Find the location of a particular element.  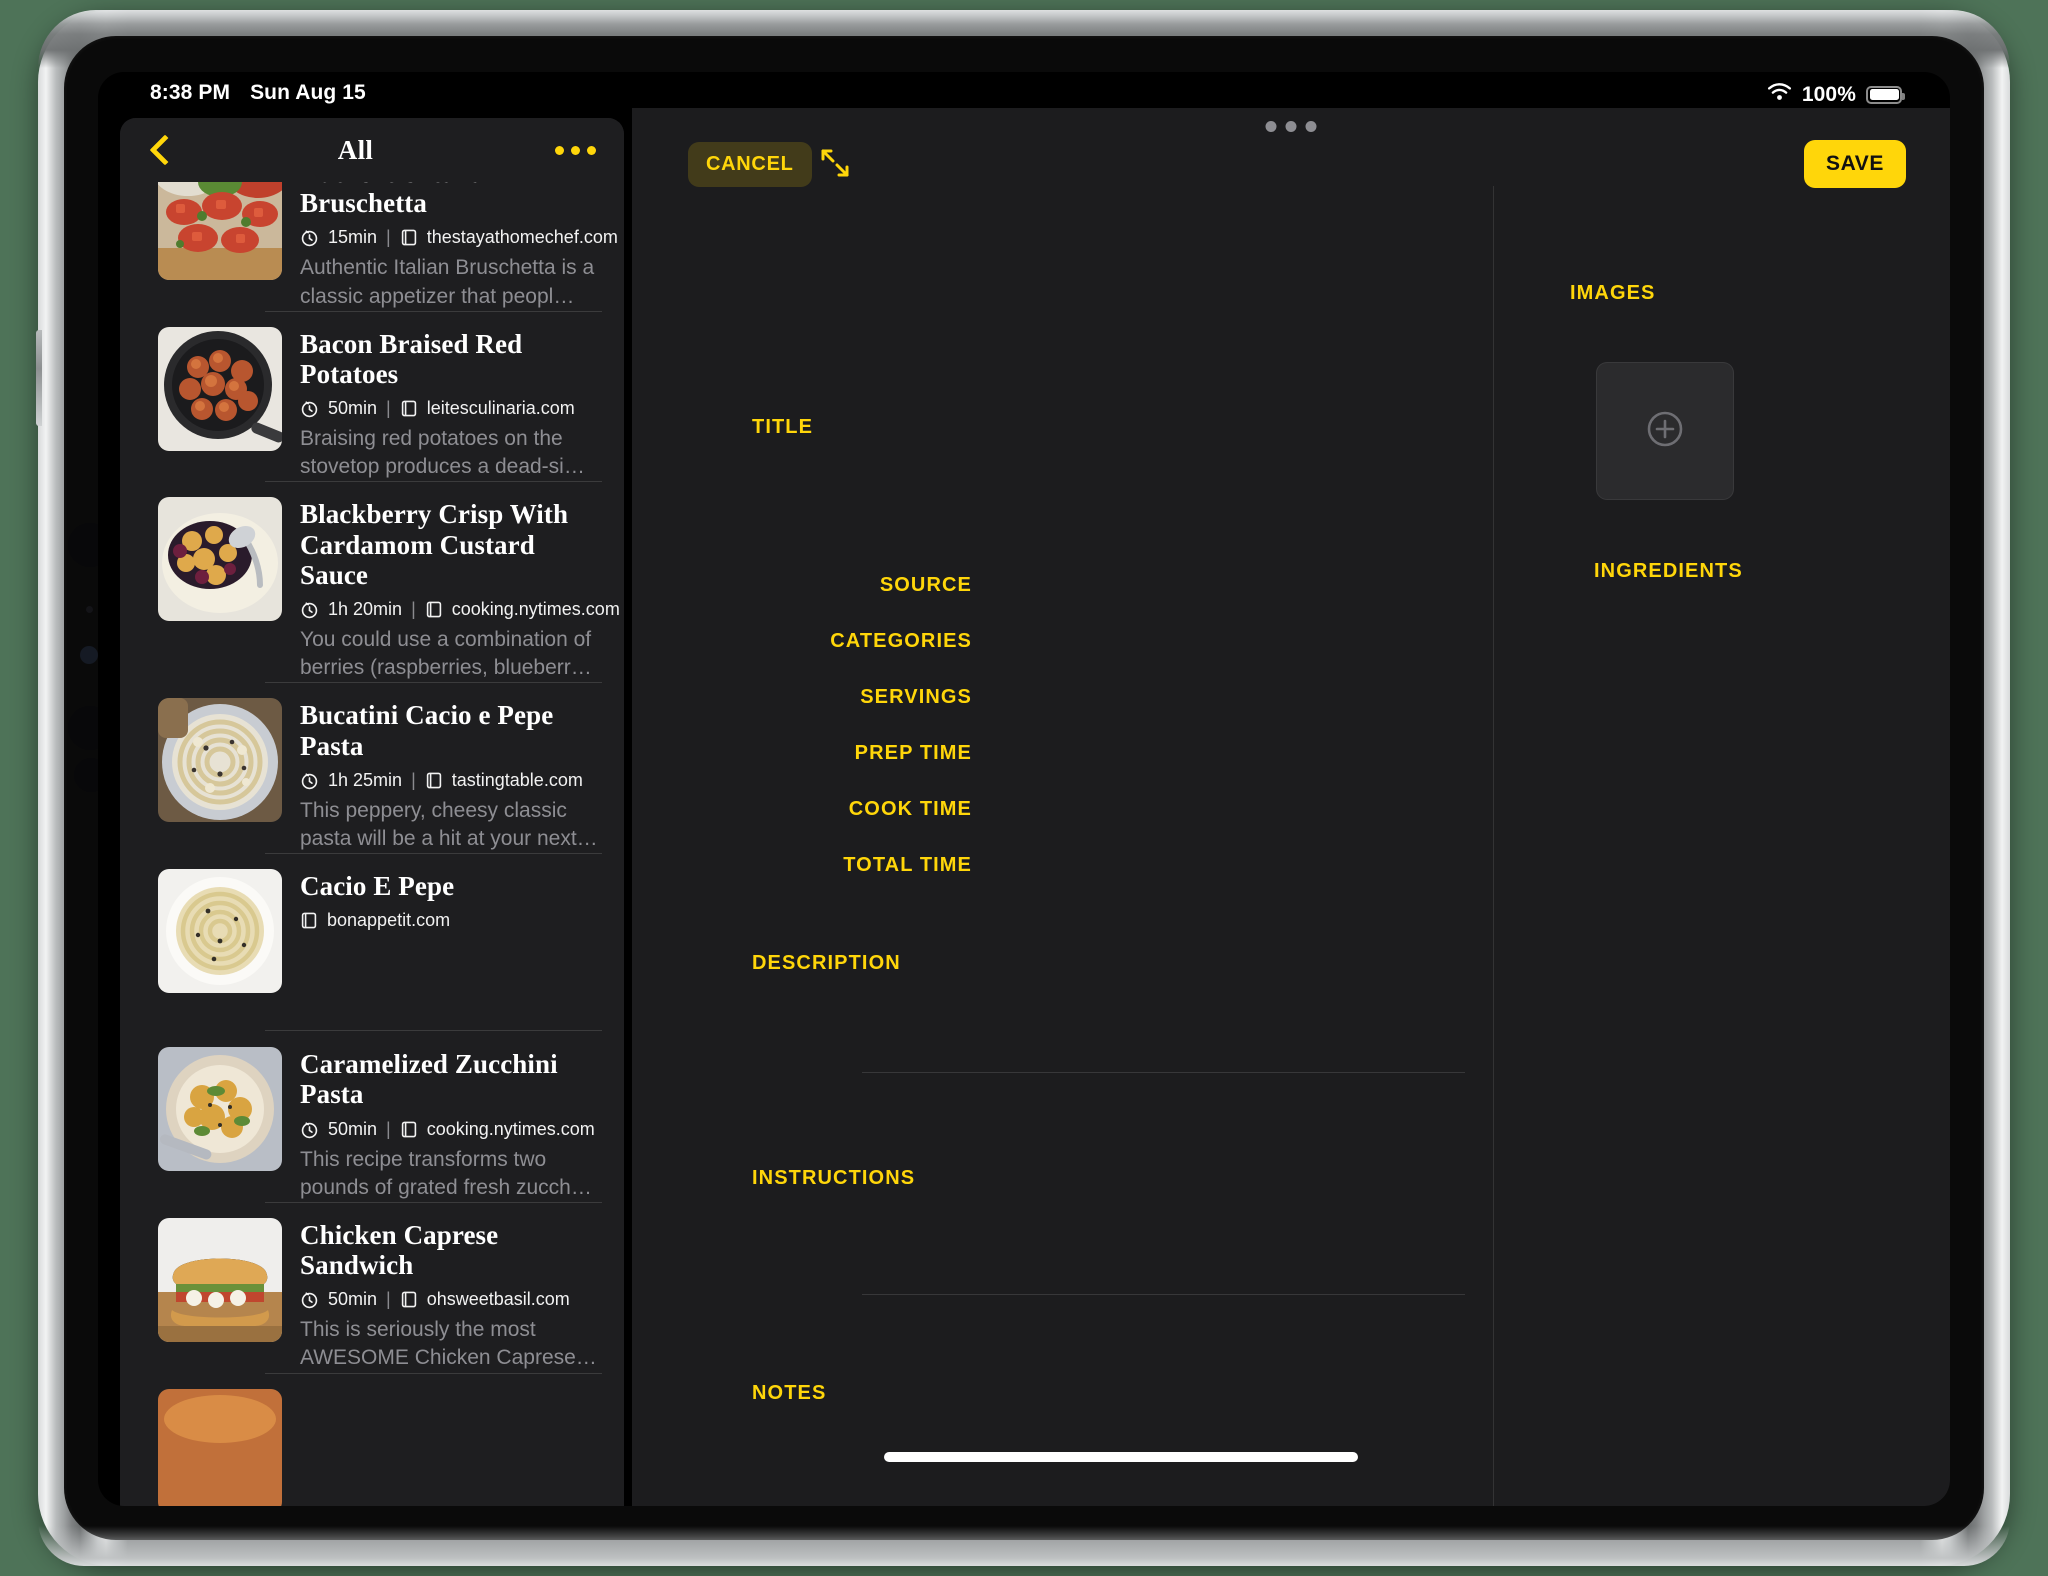

prep-time-input is located at coordinates (1228, 752).